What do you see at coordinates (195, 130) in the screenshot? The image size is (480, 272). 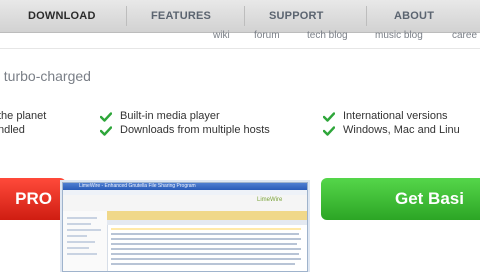 I see `feature-item: Downloads from multiple hosts` at bounding box center [195, 130].